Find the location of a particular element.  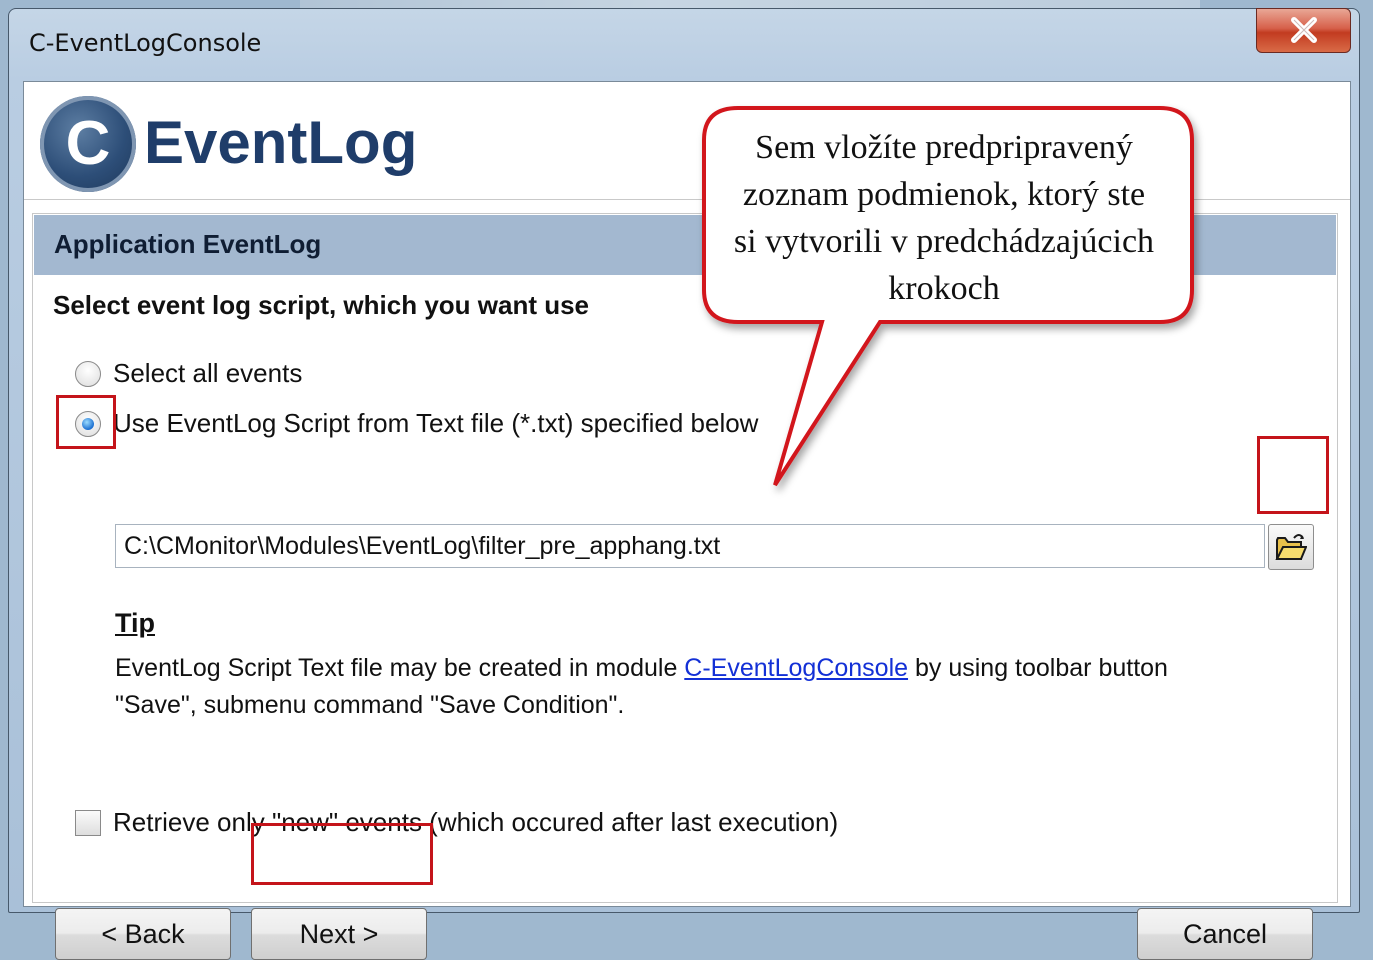

radio-select-all-events is located at coordinates (88, 374).